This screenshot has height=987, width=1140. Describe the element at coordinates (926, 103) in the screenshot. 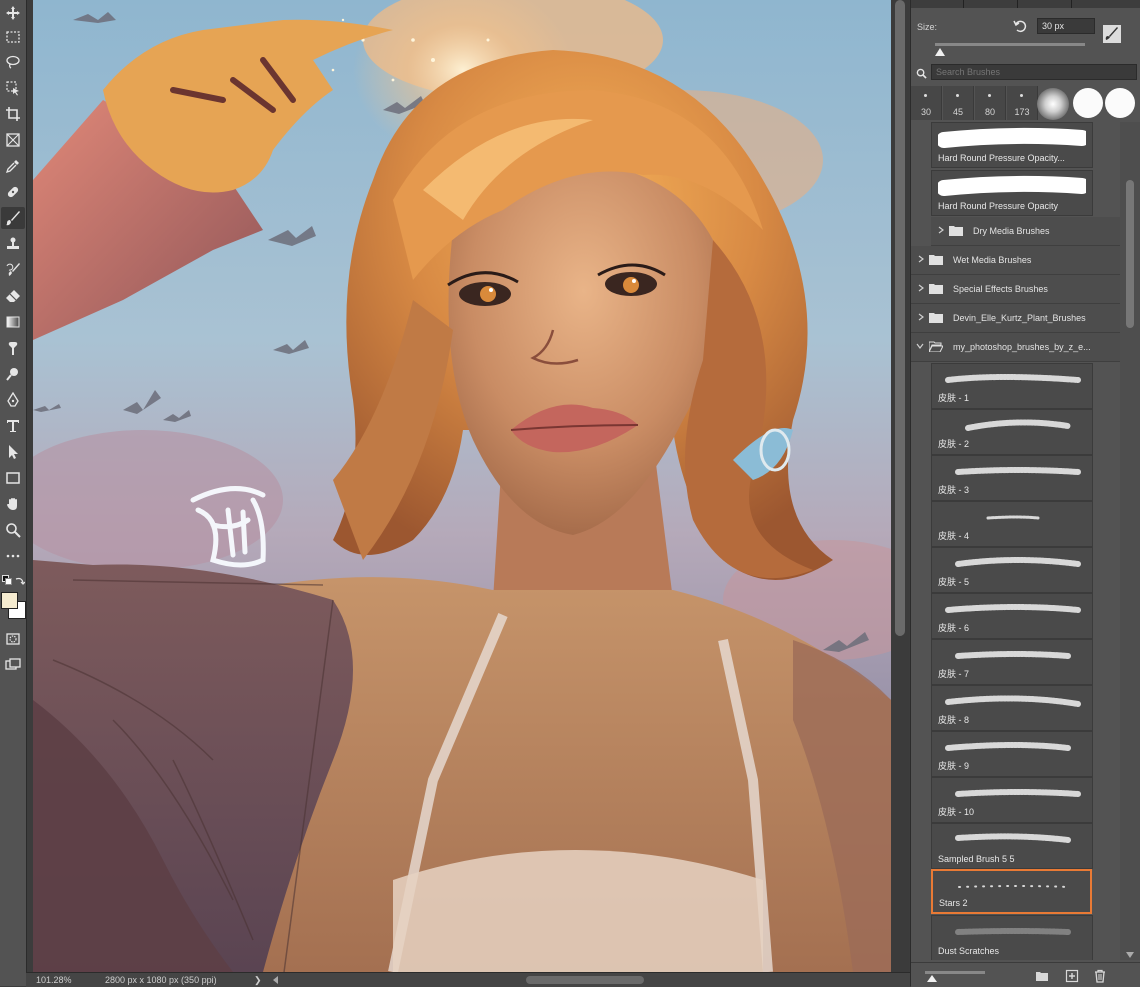

I see `preset-brush-1: 30` at that location.